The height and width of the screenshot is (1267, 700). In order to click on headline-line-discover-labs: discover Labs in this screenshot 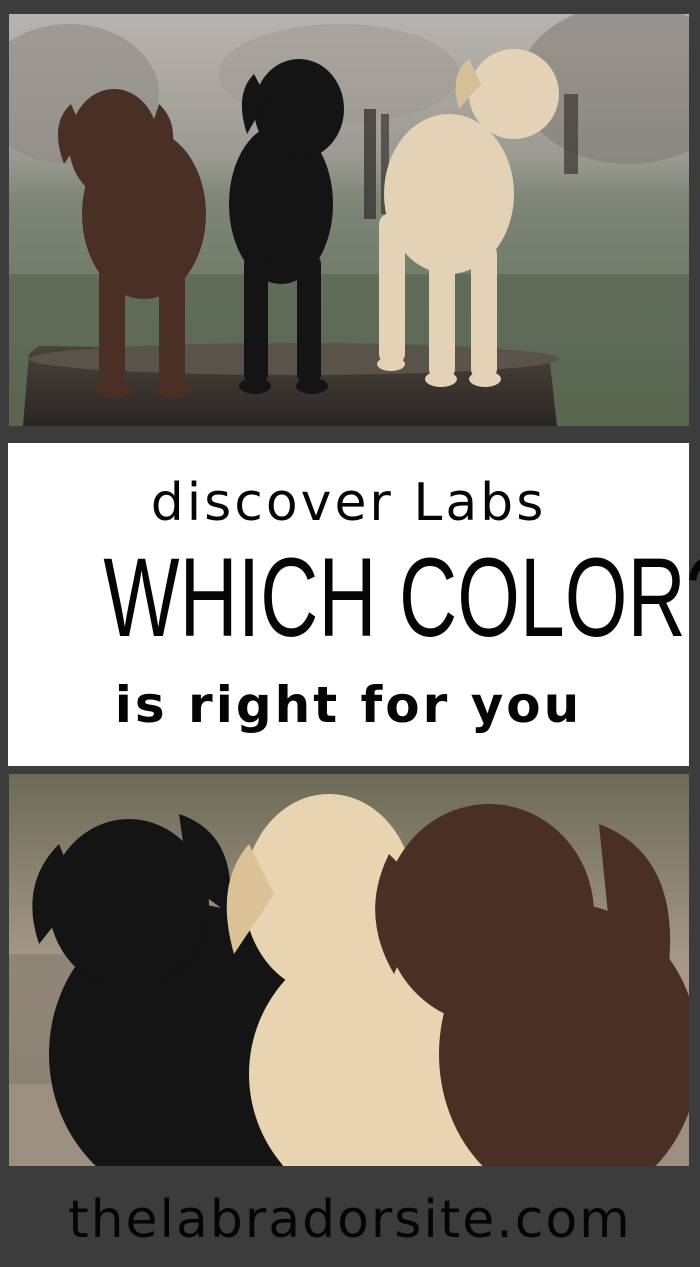, I will do `click(348, 503)`.